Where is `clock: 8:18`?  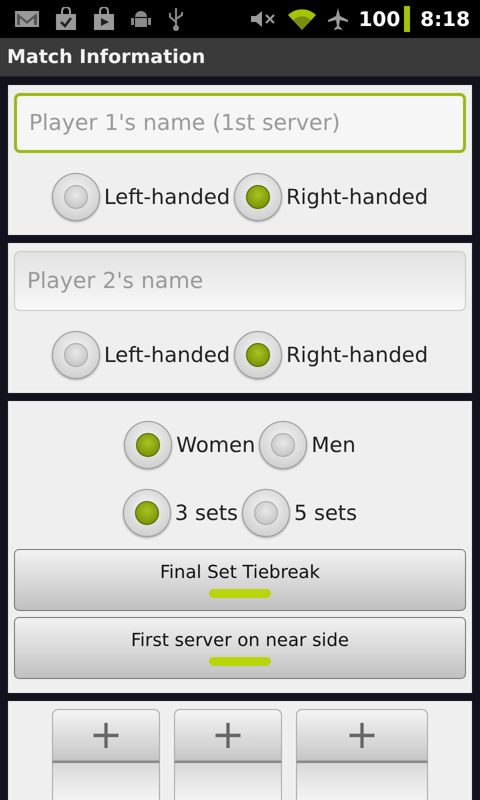 clock: 8:18 is located at coordinates (445, 19).